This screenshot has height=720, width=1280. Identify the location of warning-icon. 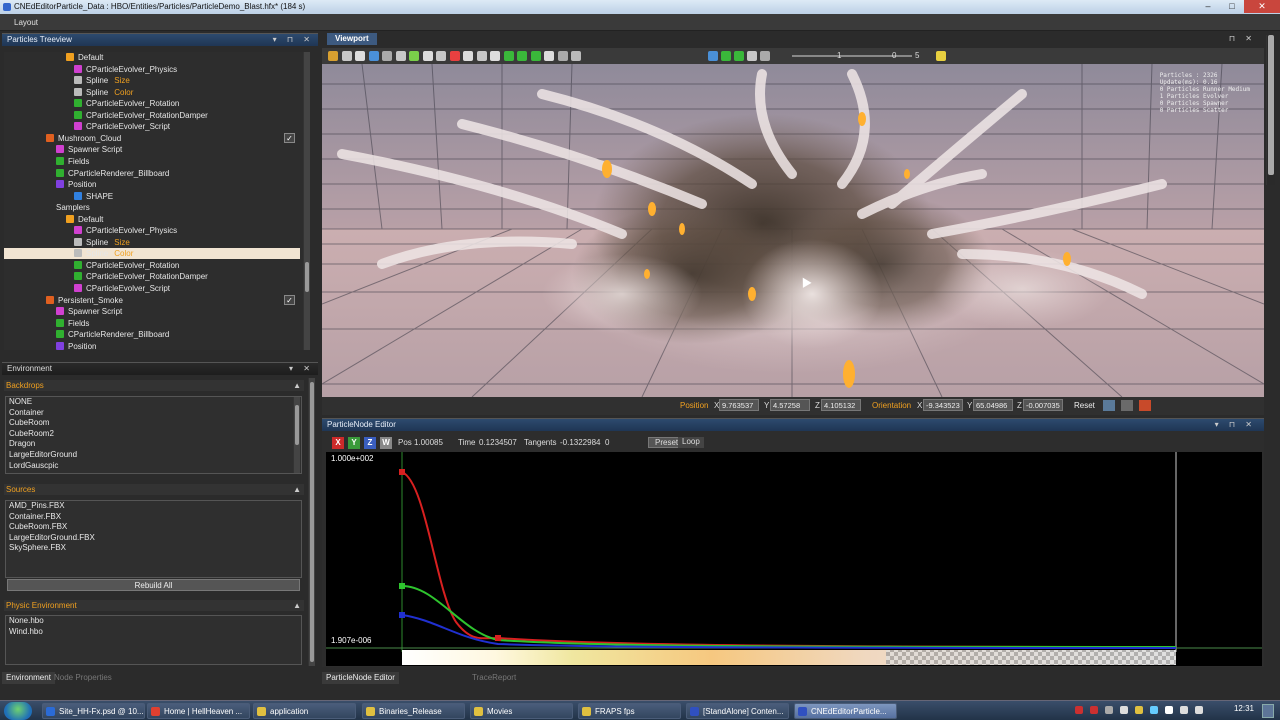
(941, 56).